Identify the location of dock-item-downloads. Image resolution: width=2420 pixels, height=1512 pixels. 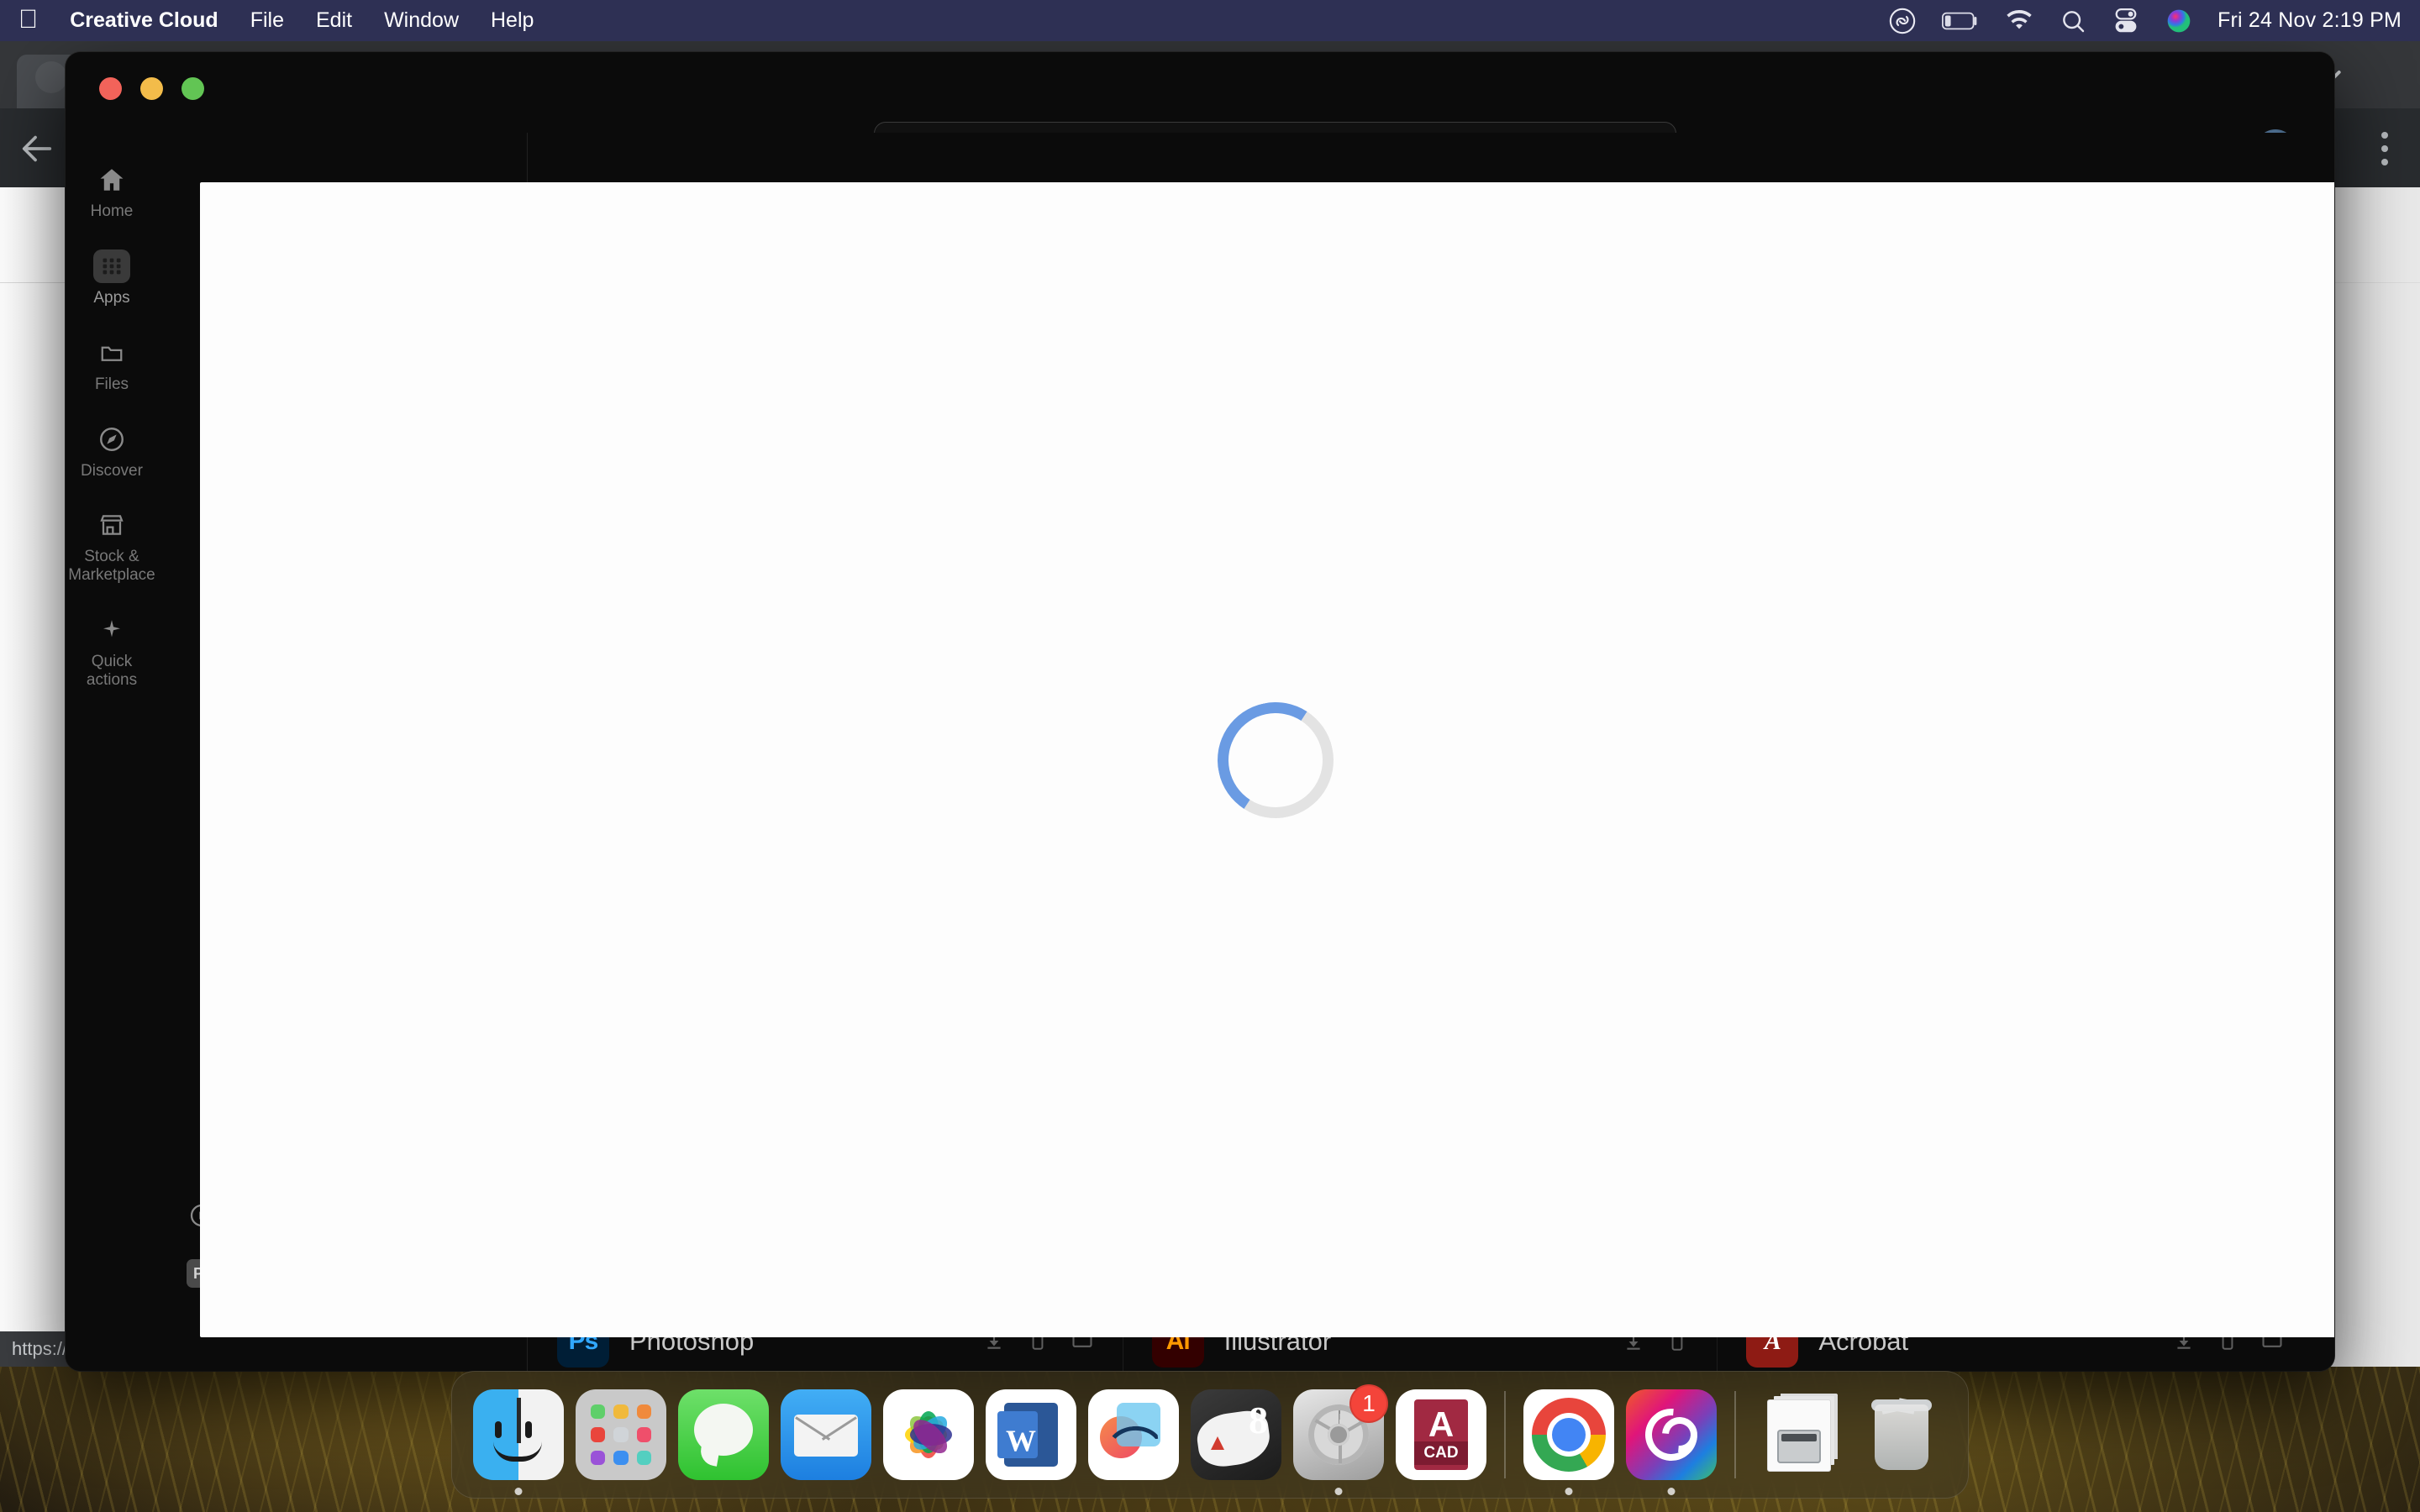
(1799, 1434).